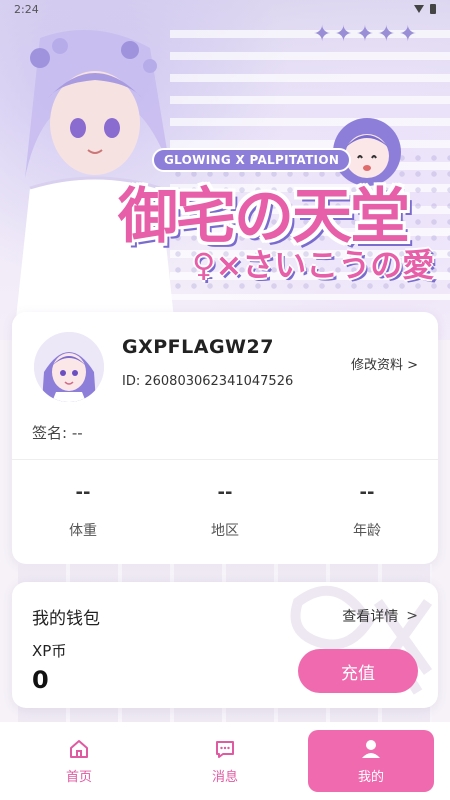  Describe the element at coordinates (433, 9) in the screenshot. I see `battery-icon` at that location.